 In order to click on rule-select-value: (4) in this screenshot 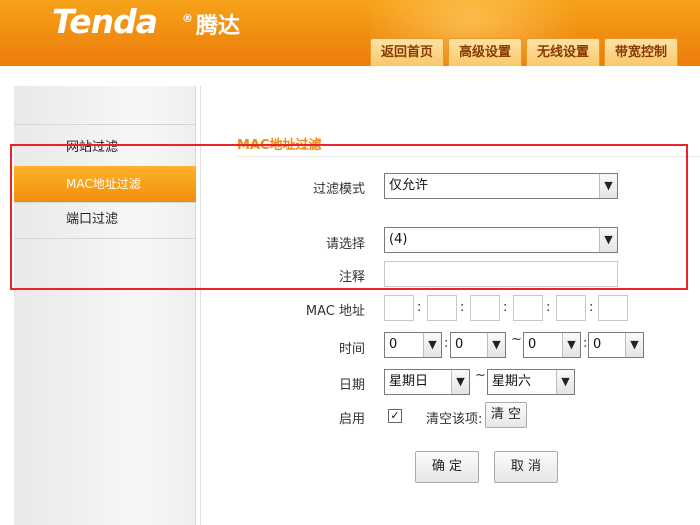, I will do `click(398, 239)`.